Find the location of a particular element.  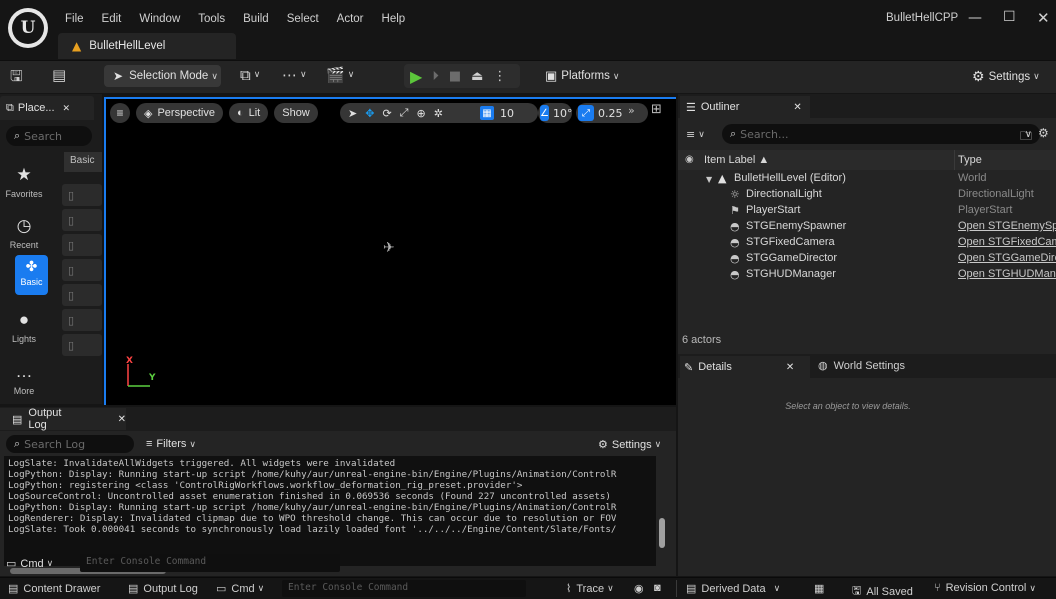

world-settings-tab: ◍ World Settings is located at coordinates (861, 366).